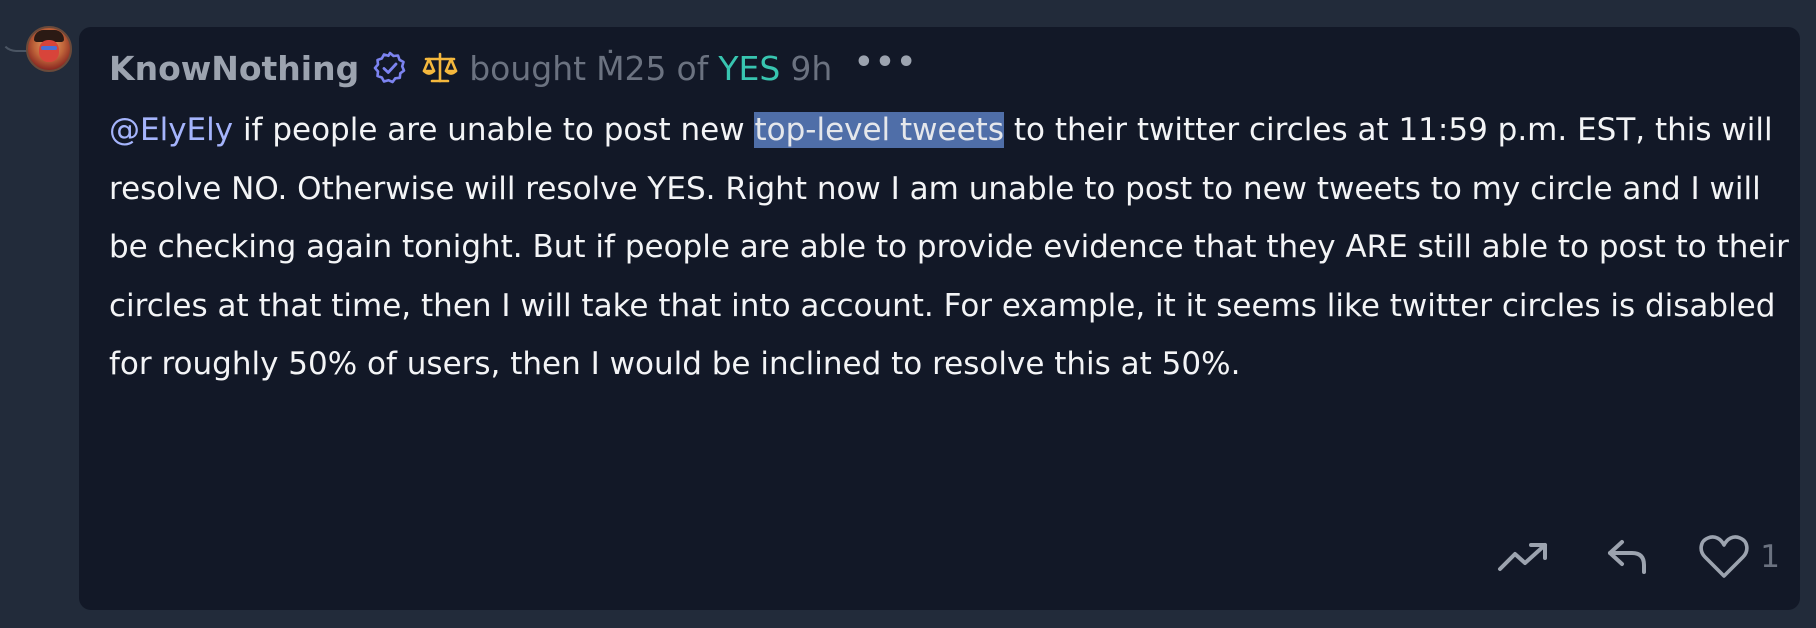  What do you see at coordinates (1628, 557) in the screenshot?
I see `reply-icon` at bounding box center [1628, 557].